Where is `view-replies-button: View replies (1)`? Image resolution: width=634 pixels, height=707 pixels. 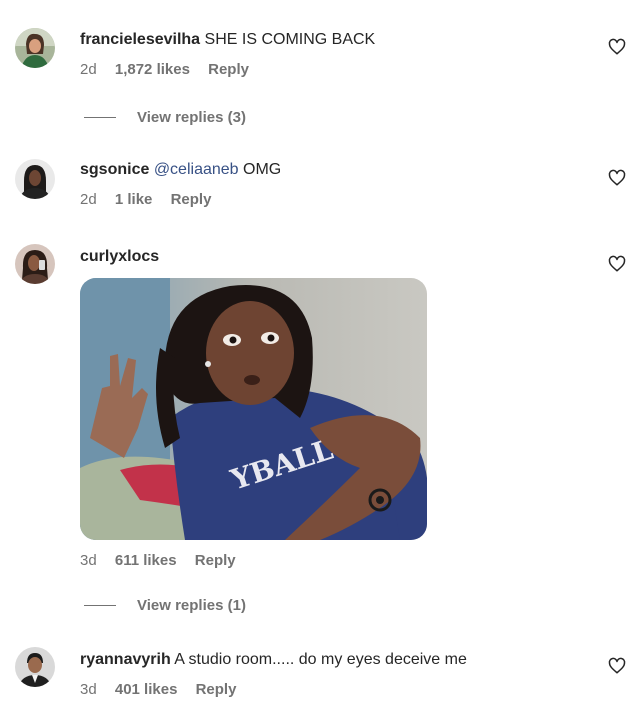 view-replies-button: View replies (1) is located at coordinates (165, 605).